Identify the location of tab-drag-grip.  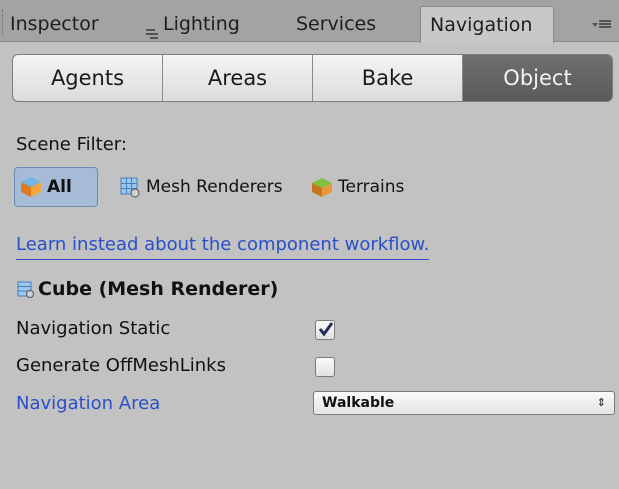
(4, 23).